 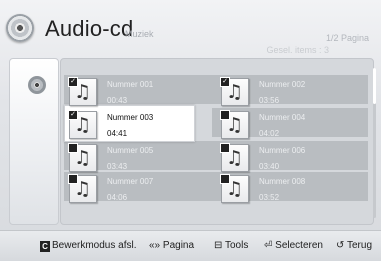 I want to click on back-button: ↺ Terug, so click(x=354, y=245).